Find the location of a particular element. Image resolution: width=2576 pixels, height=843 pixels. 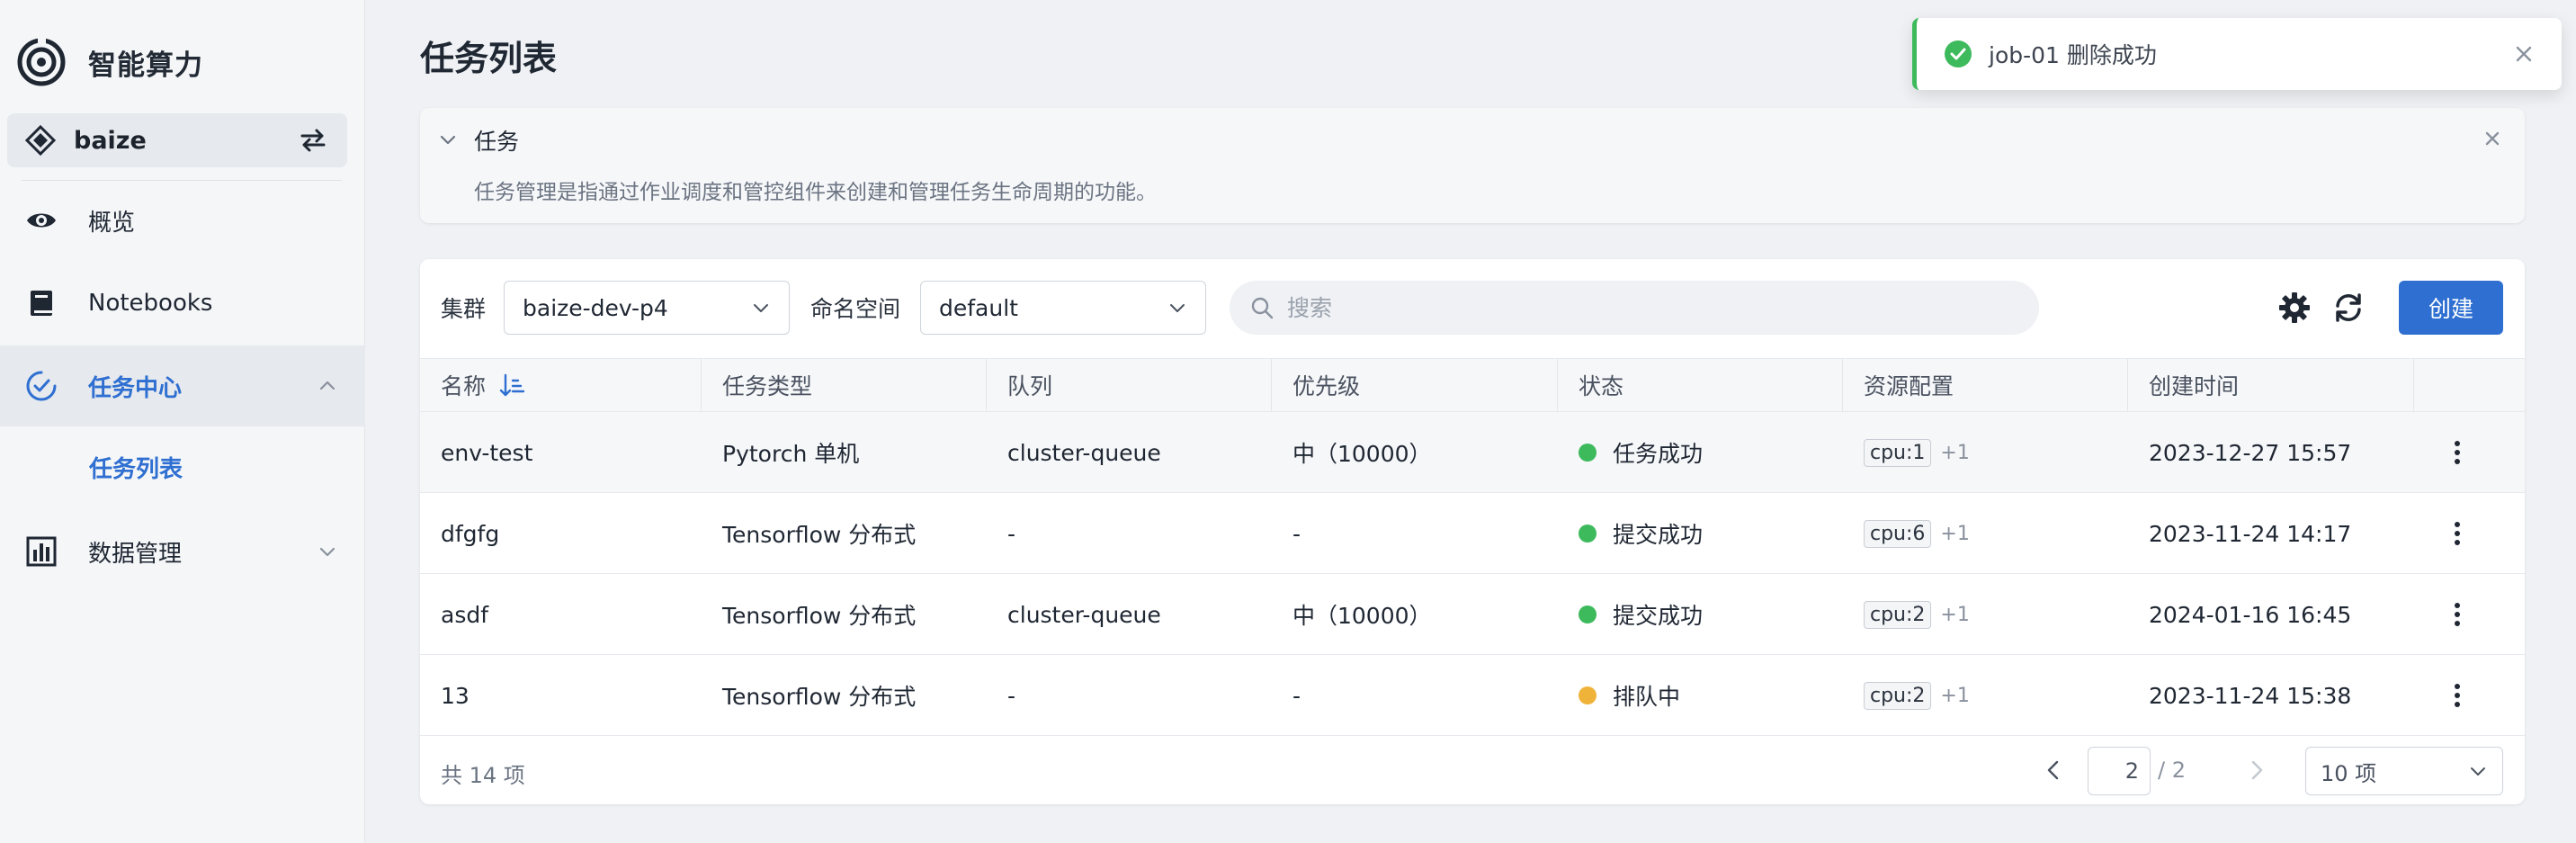

sidebar-subitem-task-list: 任务列表 is located at coordinates (182, 467).